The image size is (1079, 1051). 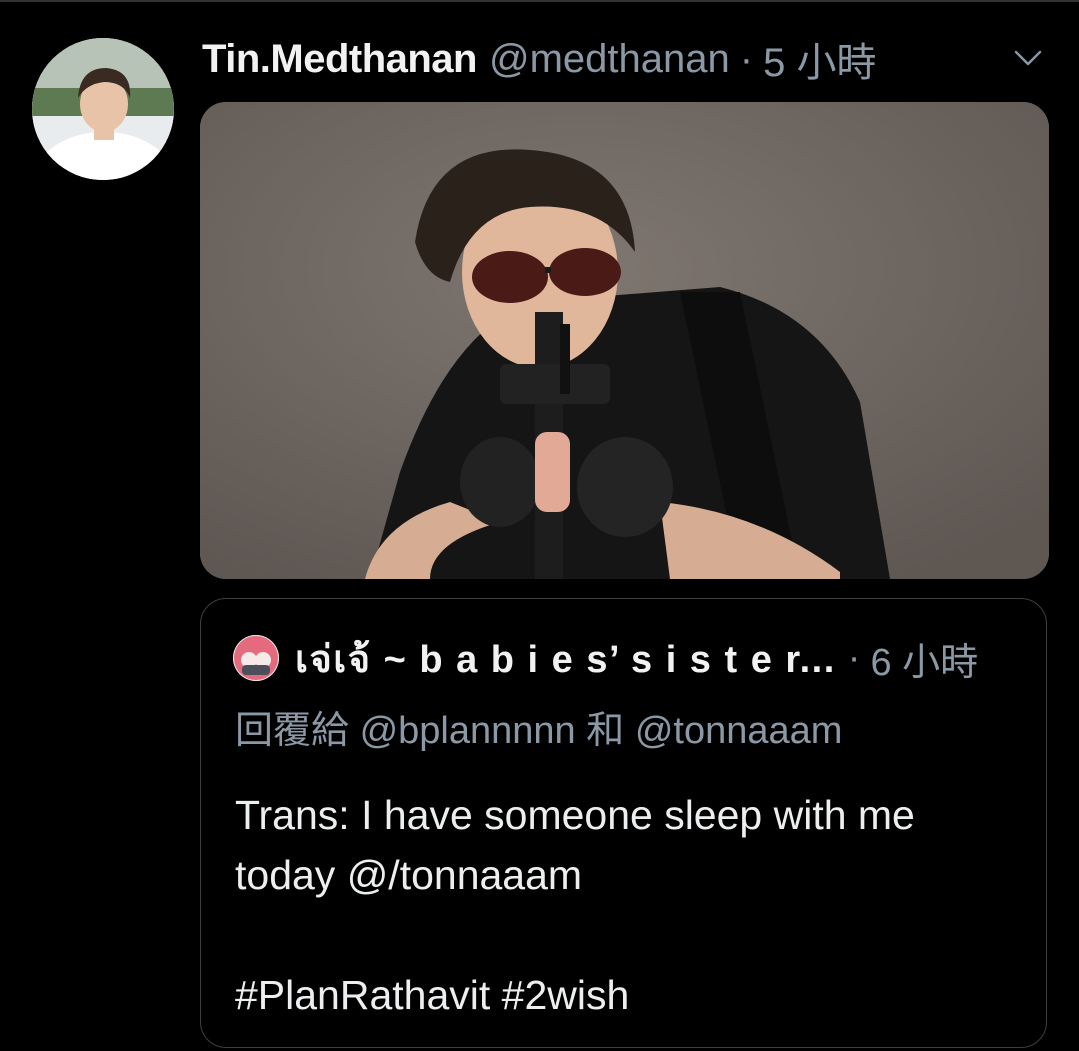 I want to click on author-avatar-photo, so click(x=103, y=109).